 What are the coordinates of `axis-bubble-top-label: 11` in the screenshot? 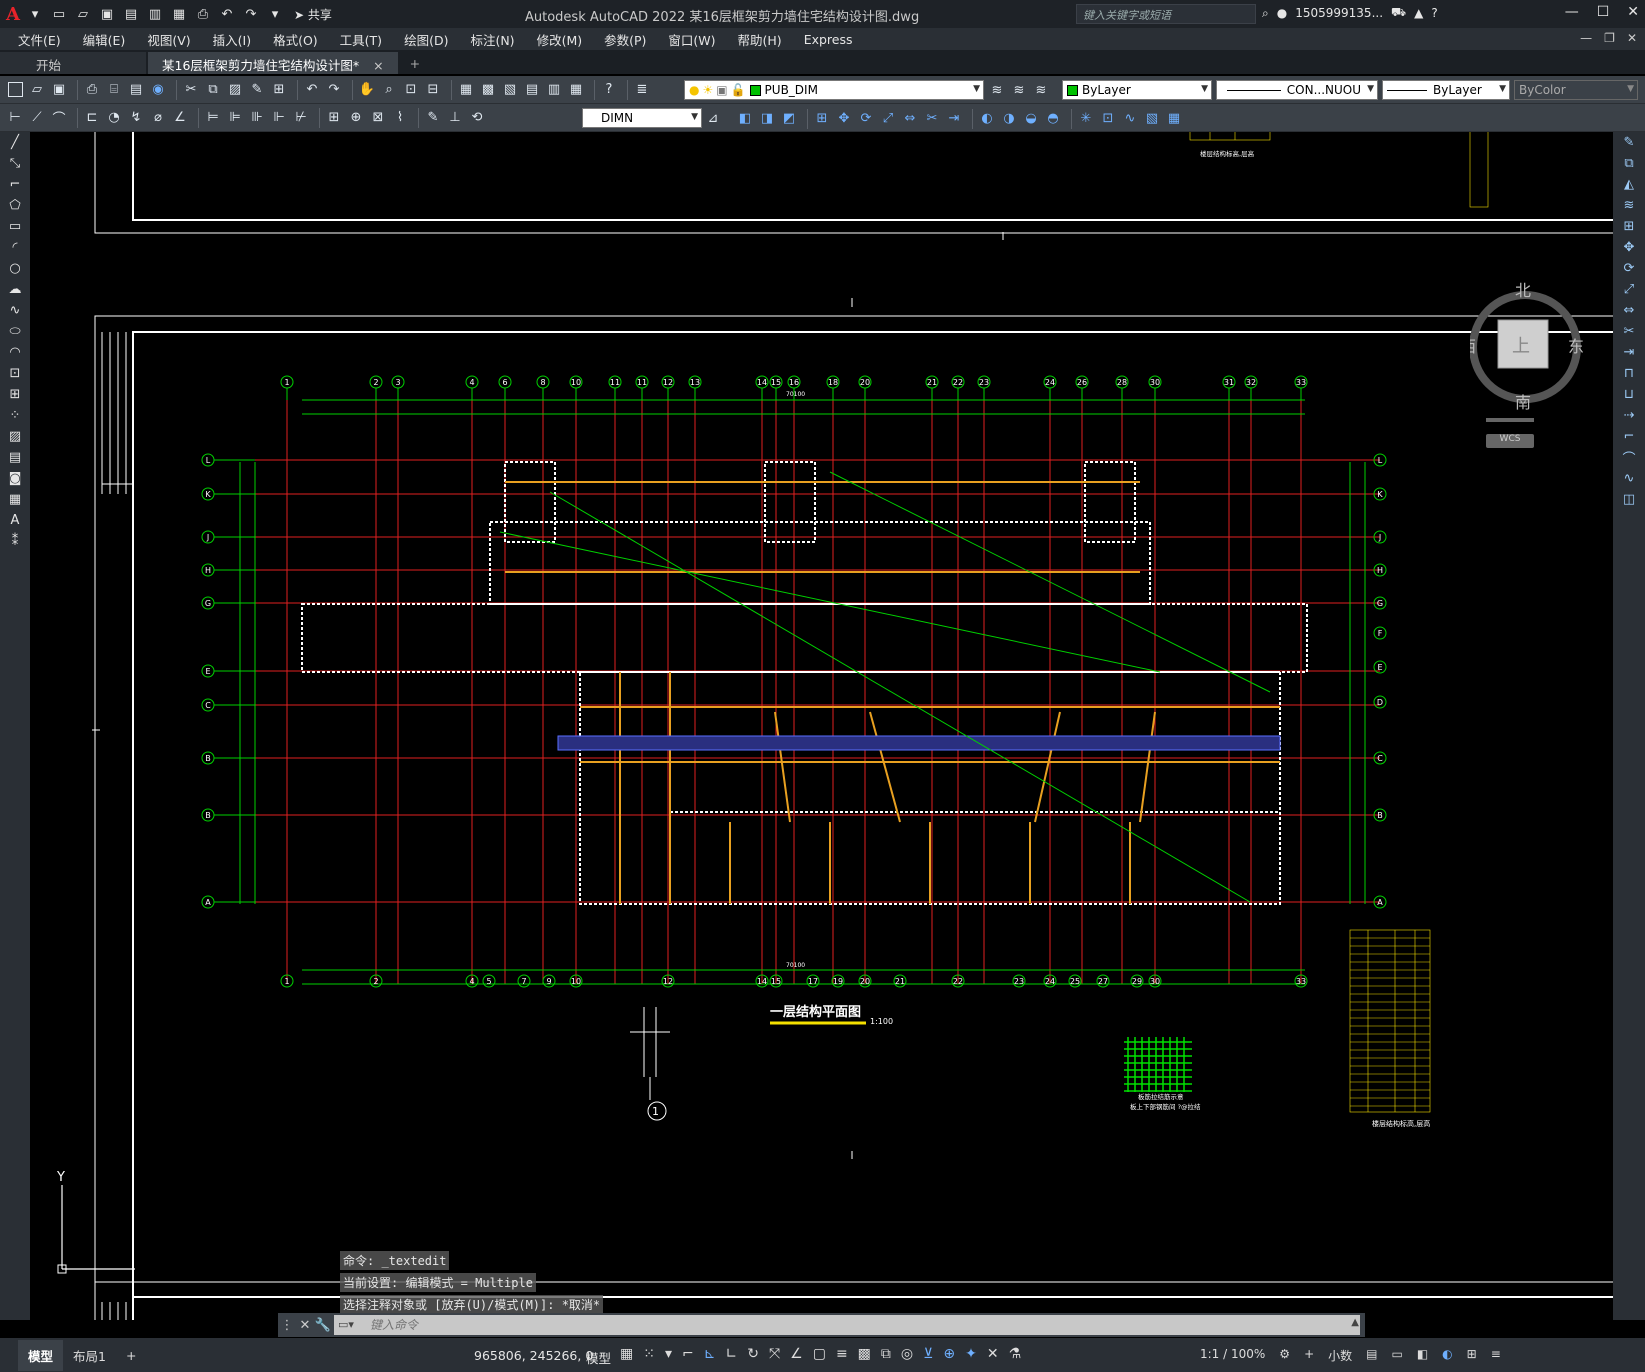 It's located at (615, 382).